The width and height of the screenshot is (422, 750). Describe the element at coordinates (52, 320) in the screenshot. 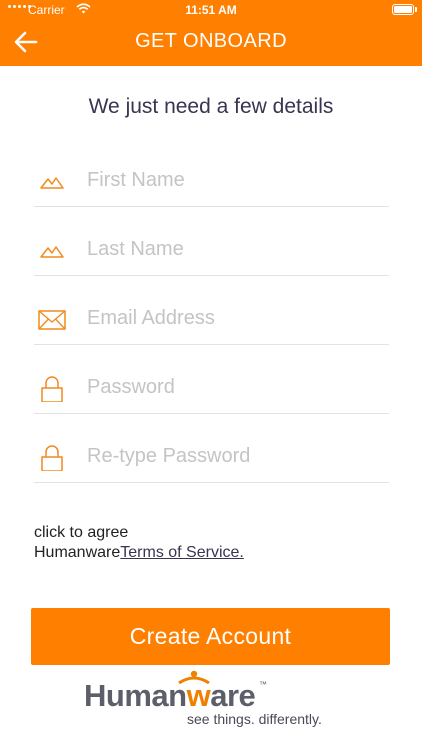

I see `envelope-icon` at that location.